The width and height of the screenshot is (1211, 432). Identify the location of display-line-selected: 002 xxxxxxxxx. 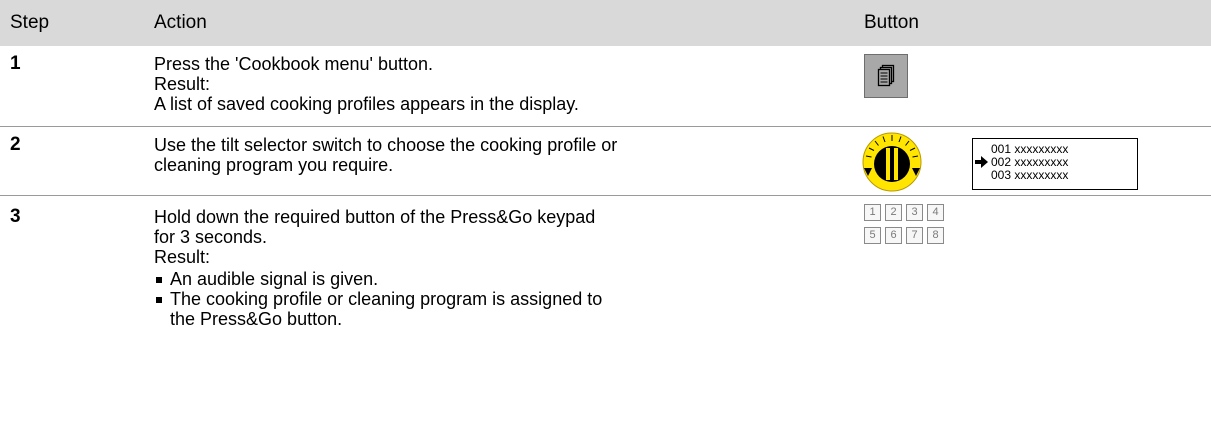
(1030, 161).